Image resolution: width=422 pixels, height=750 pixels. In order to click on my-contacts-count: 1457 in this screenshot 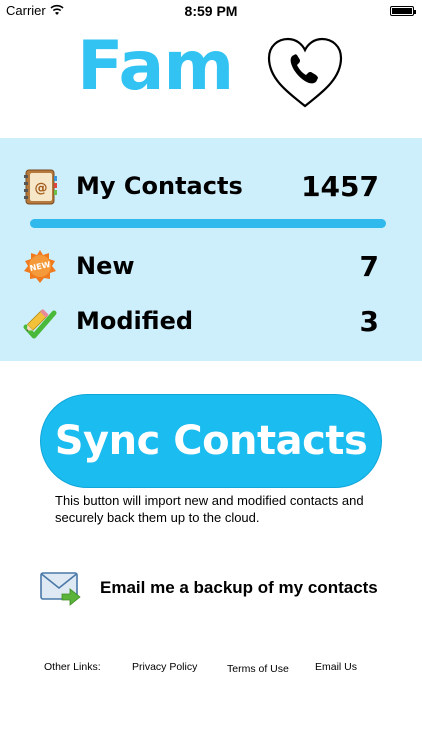, I will do `click(340, 186)`.